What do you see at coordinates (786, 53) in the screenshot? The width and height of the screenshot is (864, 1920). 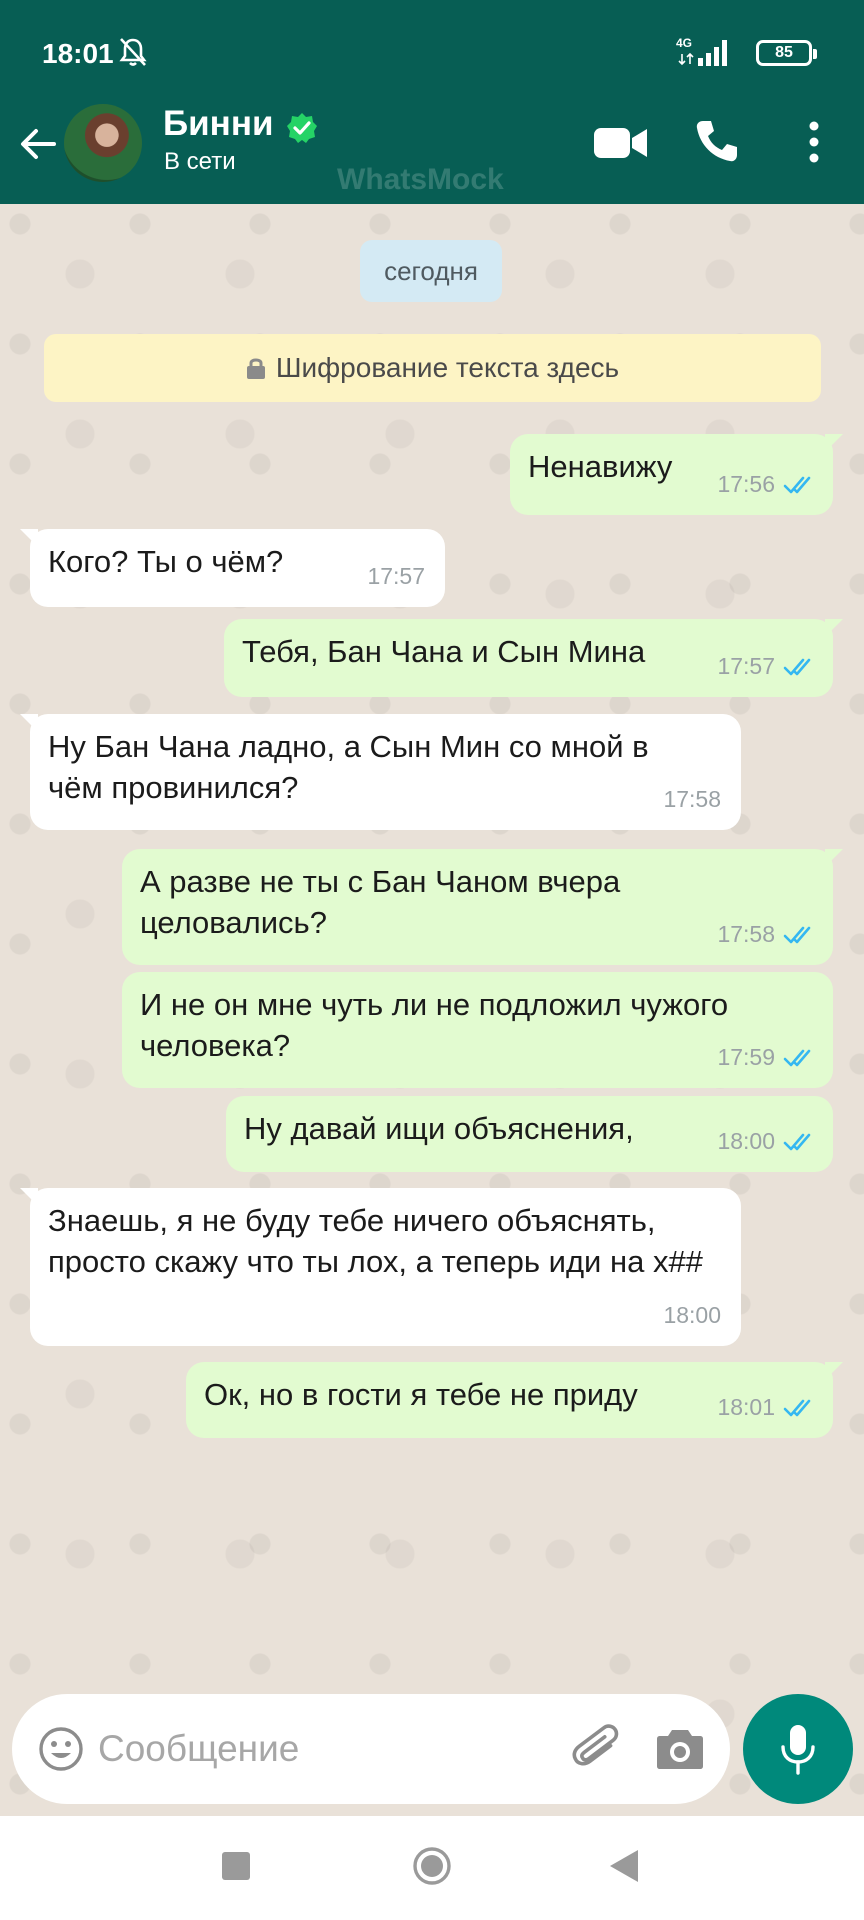 I see `battery-icon: 85` at bounding box center [786, 53].